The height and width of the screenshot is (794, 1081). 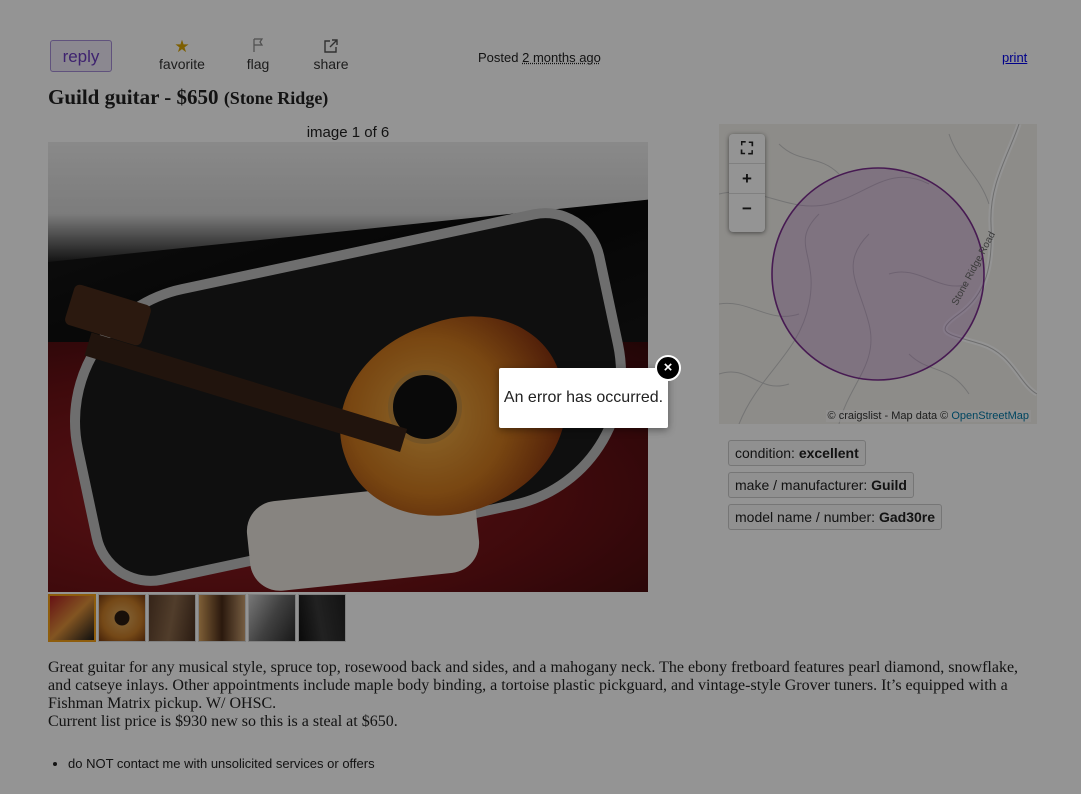 What do you see at coordinates (668, 368) in the screenshot?
I see `close-icon: ×` at bounding box center [668, 368].